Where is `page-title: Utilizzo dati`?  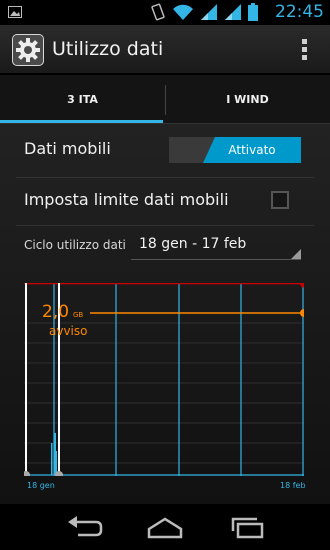 page-title: Utilizzo dati is located at coordinates (108, 49).